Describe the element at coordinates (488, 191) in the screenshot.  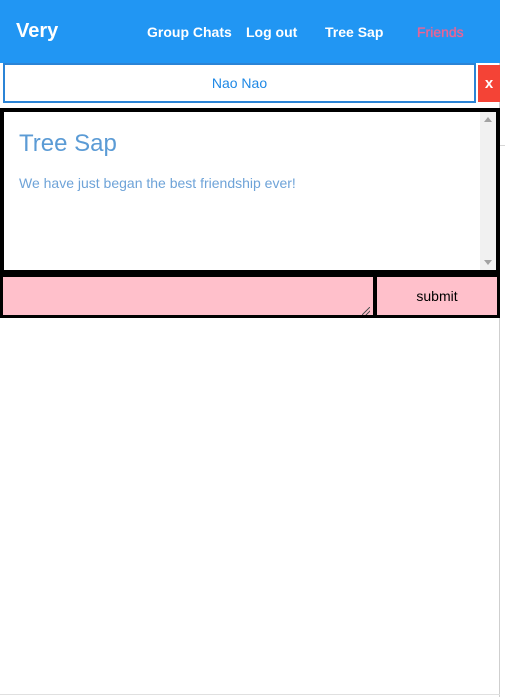
I see `message-scrollbar` at that location.